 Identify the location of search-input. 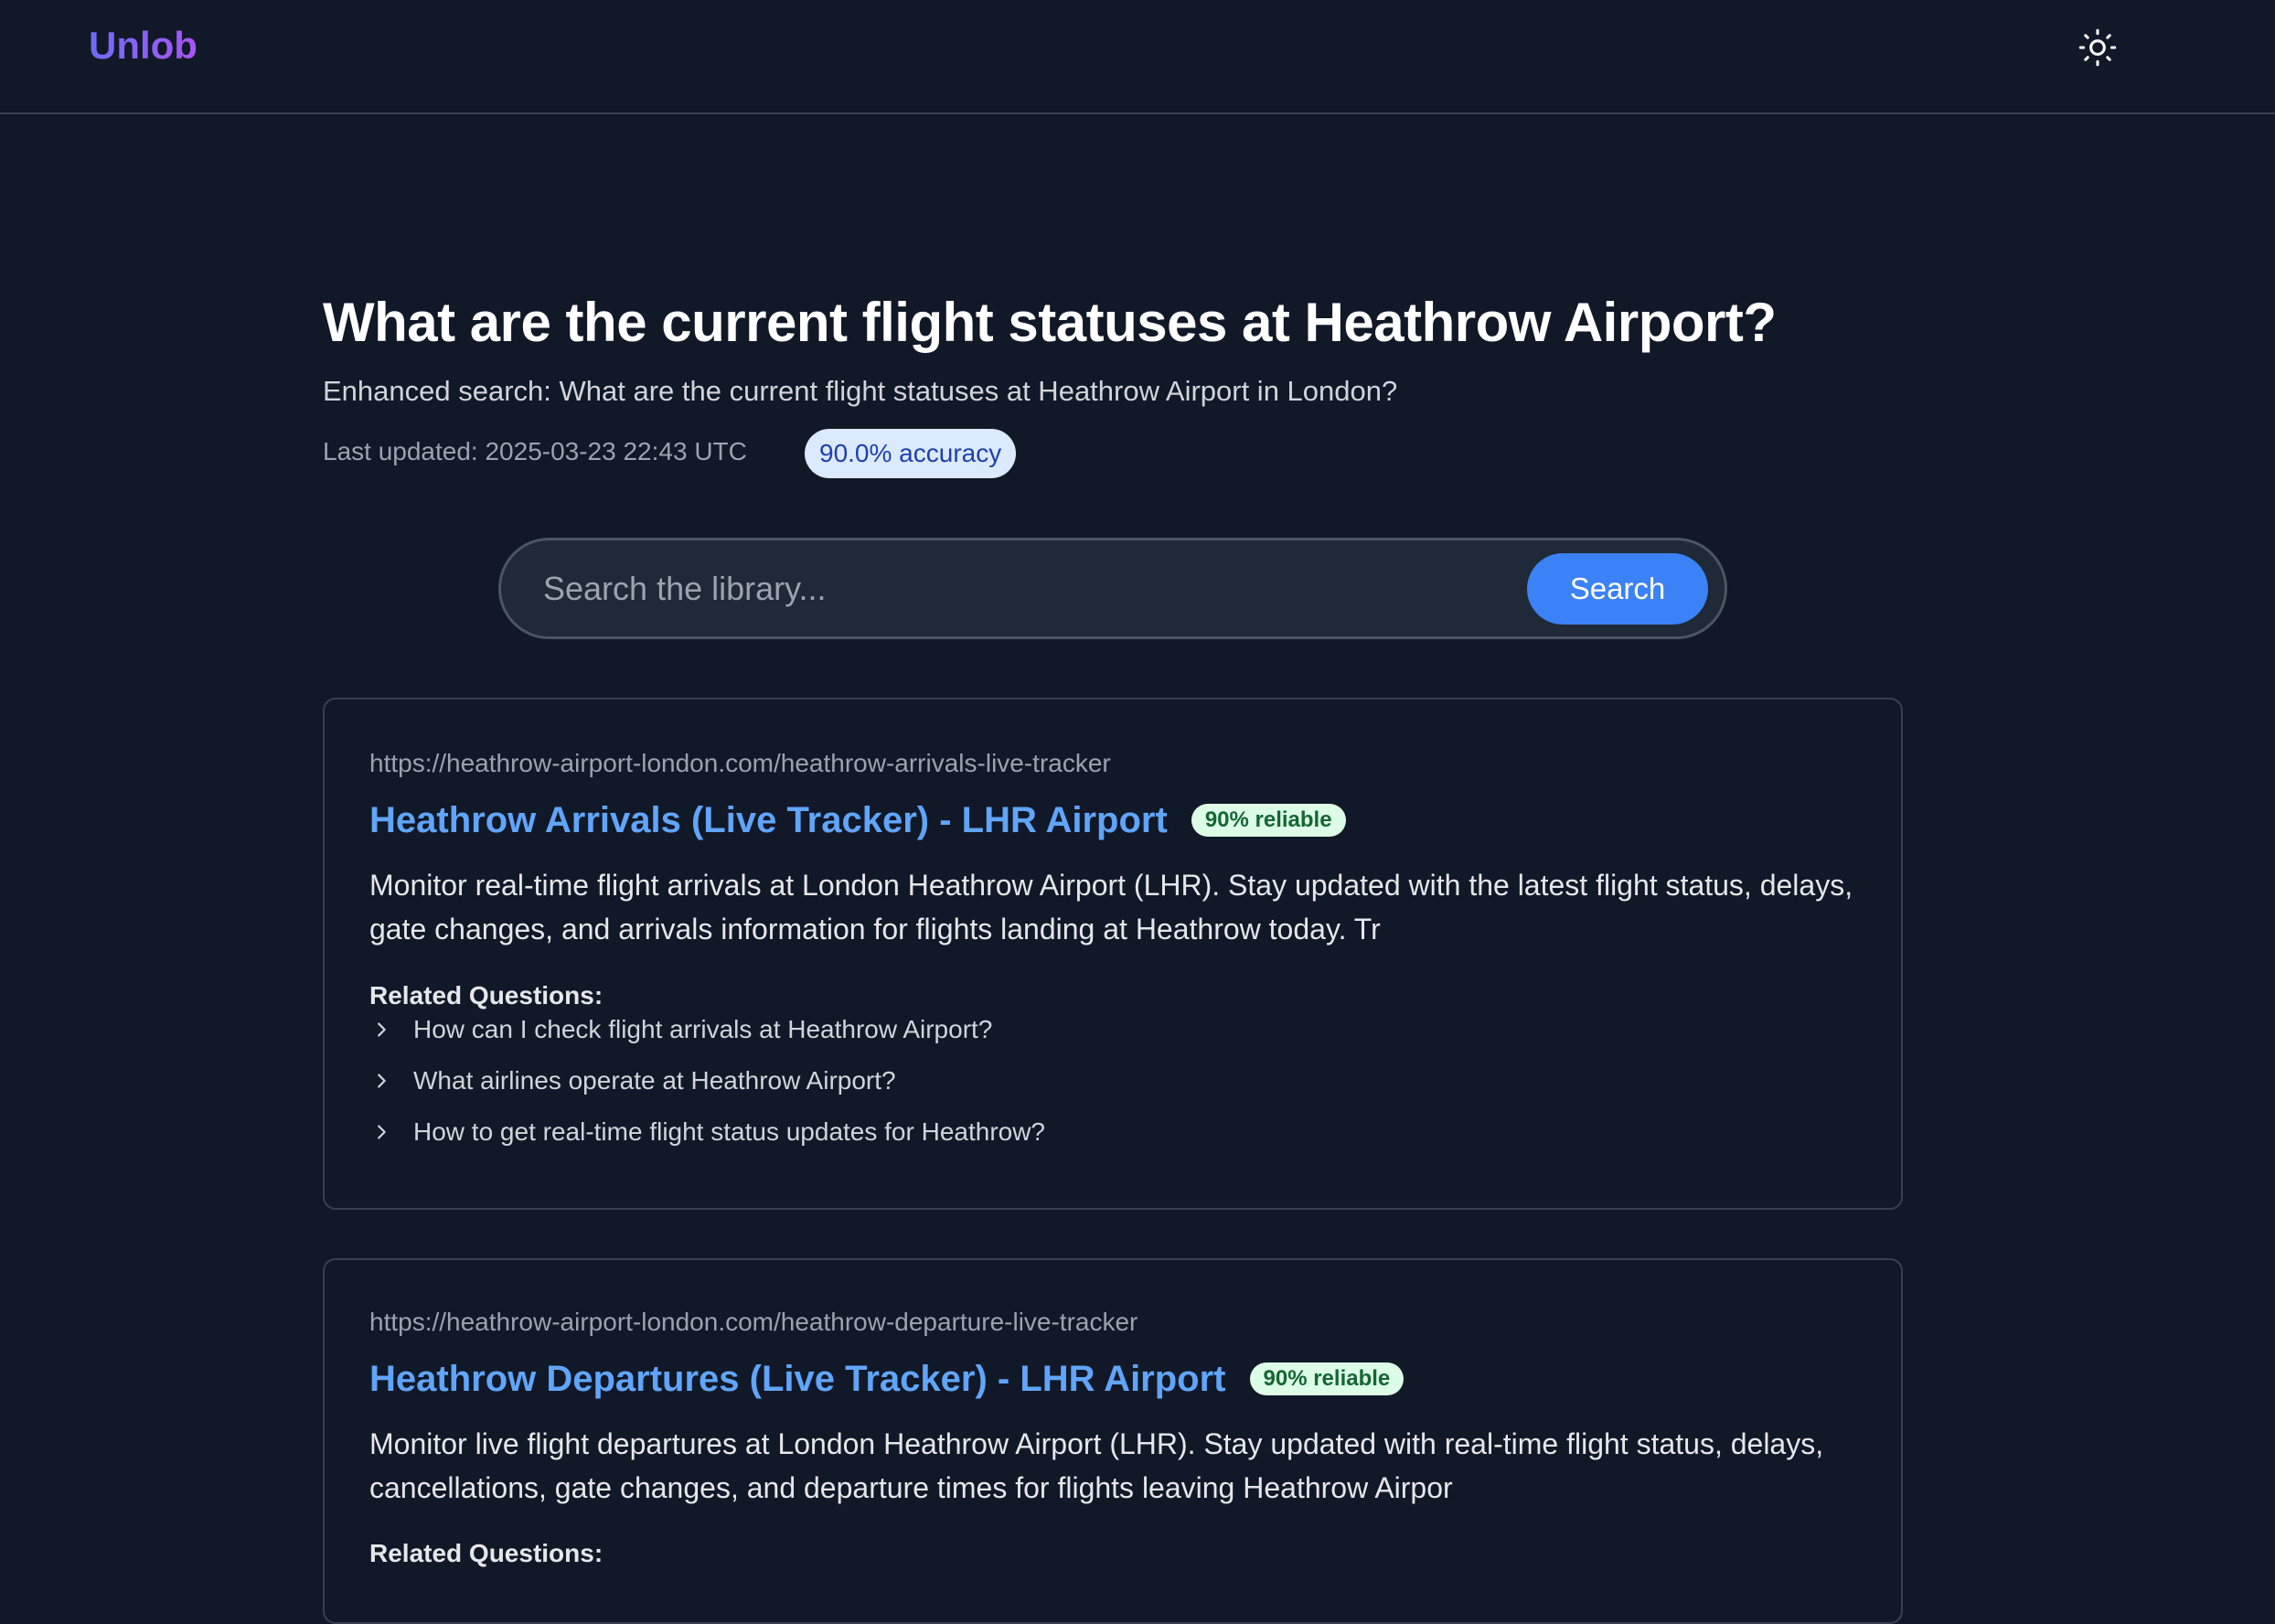
(1000, 589).